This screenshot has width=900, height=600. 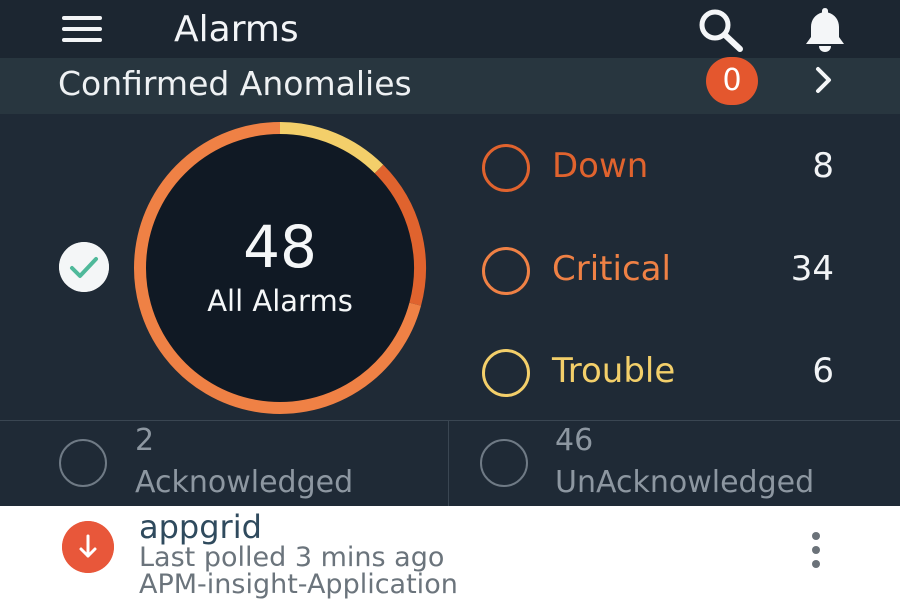 I want to click on acknowledgement-row: 2 Acknowledged 46 UnAcknowledged, so click(x=450, y=463).